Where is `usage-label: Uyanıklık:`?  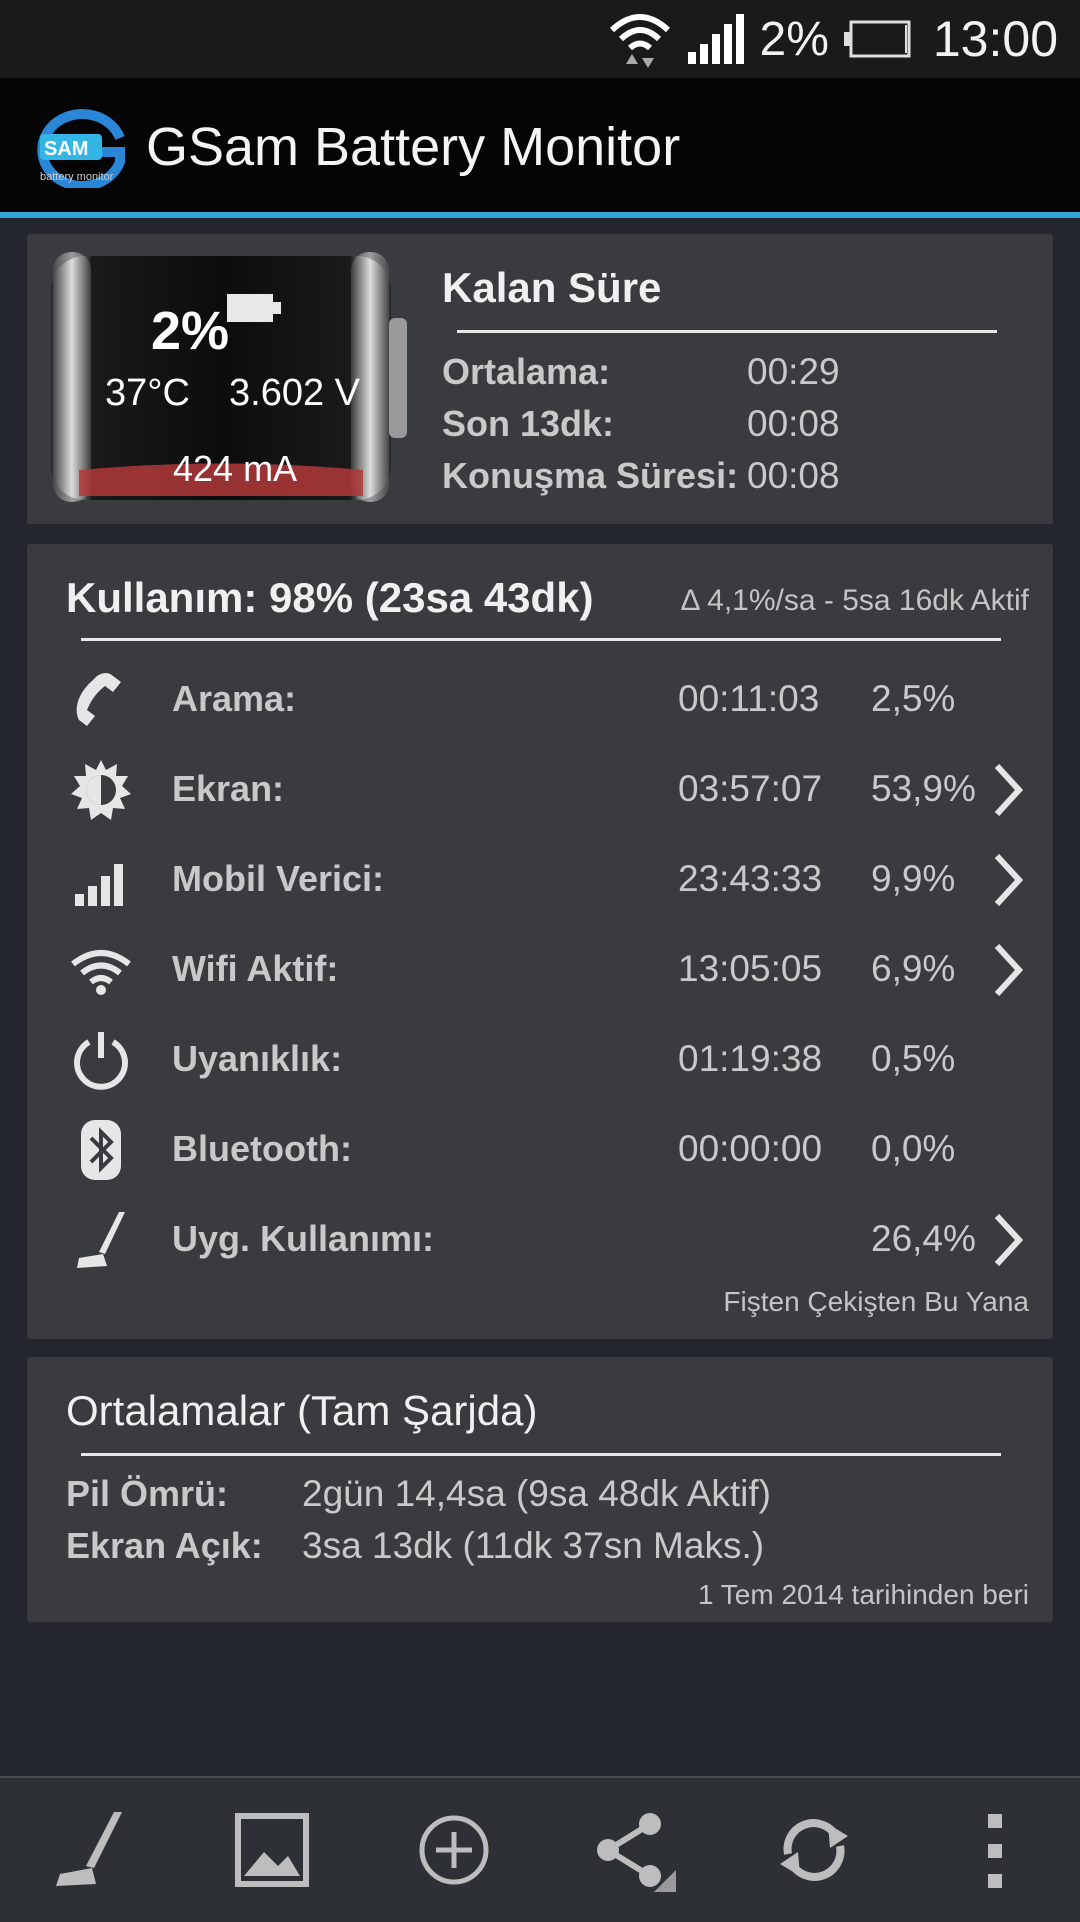 usage-label: Uyanıklık: is located at coordinates (257, 1058).